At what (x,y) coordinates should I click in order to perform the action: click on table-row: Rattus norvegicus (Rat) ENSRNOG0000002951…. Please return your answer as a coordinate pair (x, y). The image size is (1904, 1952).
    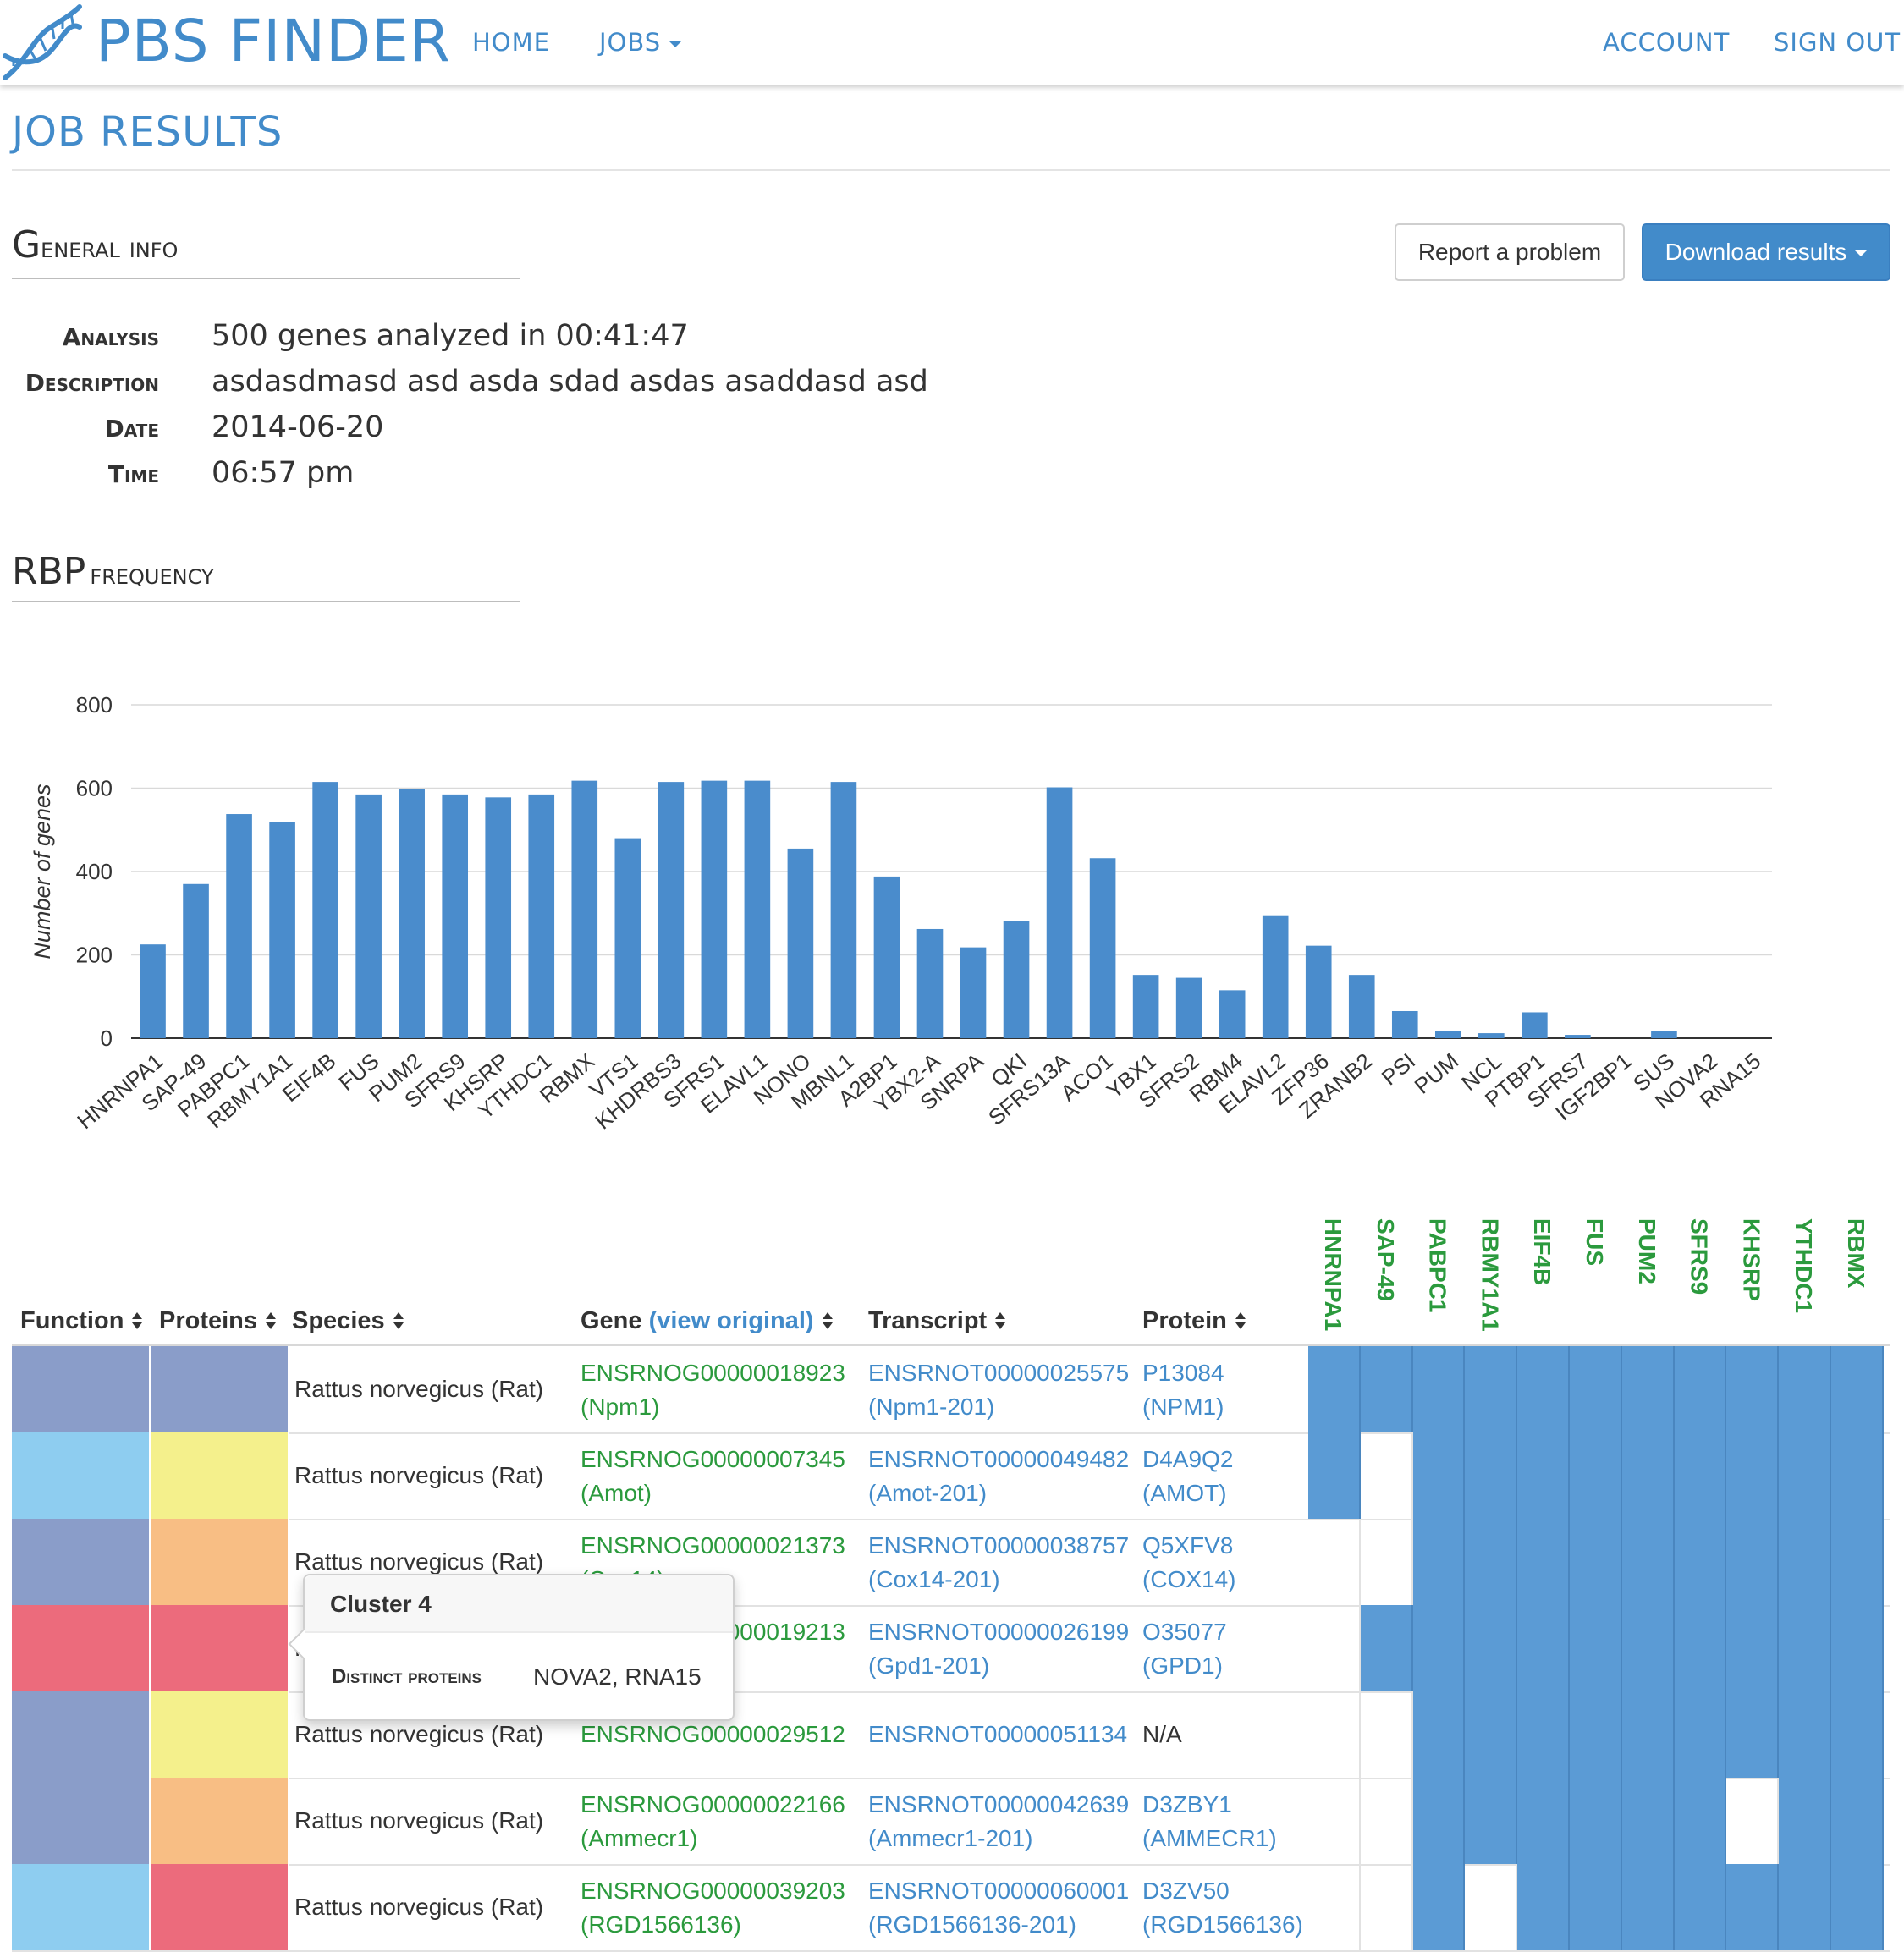
    Looking at the image, I should click on (951, 1735).